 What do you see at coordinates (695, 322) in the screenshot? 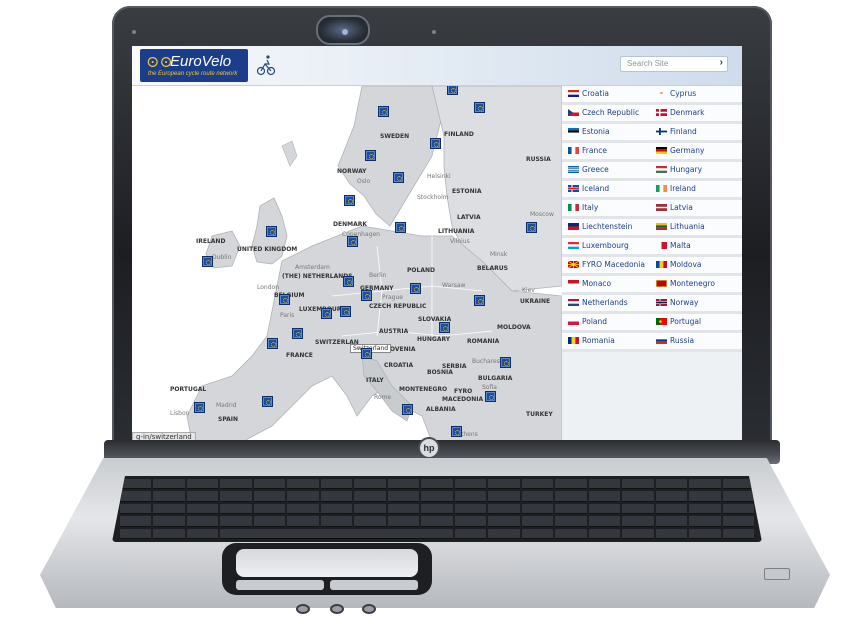
I see `country-link-portugal: Portugal` at bounding box center [695, 322].